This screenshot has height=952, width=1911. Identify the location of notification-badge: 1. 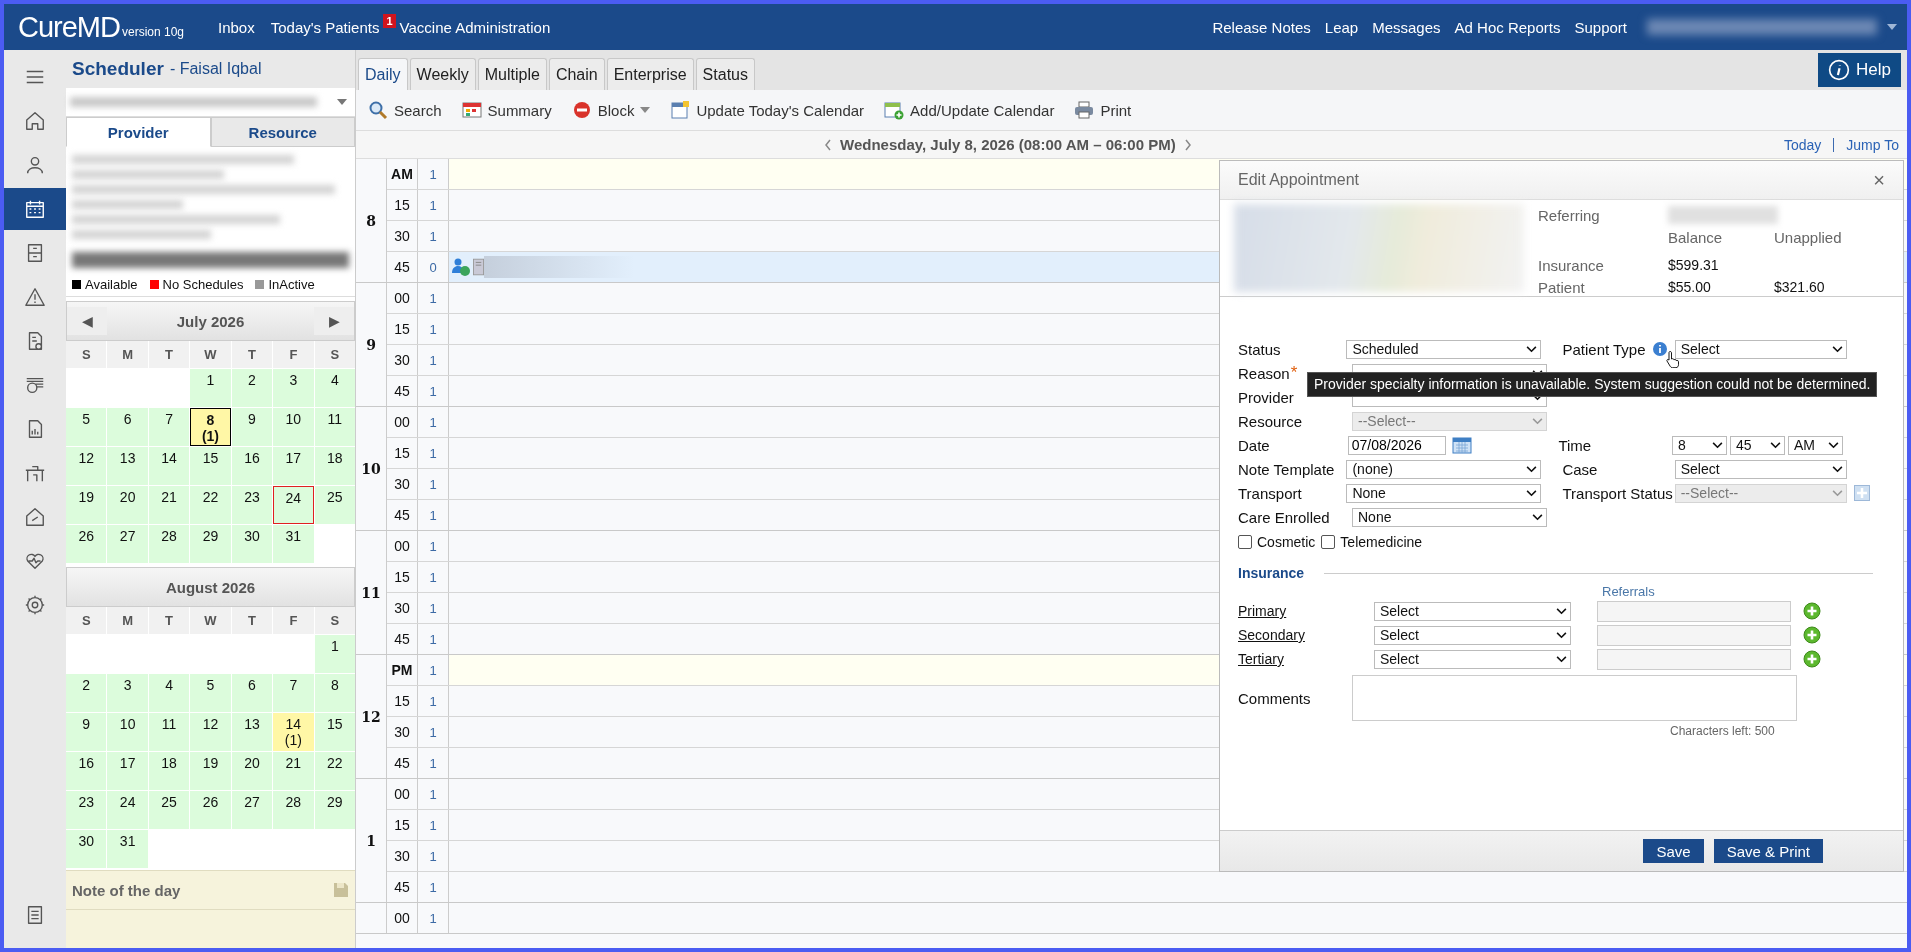
(389, 21).